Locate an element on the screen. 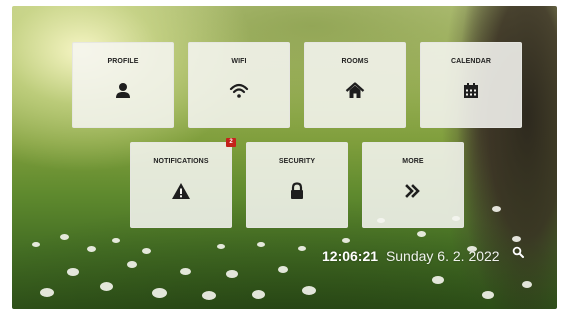 The image size is (570, 309). tile-notifications-label: NOTIFICATIONS is located at coordinates (181, 161).